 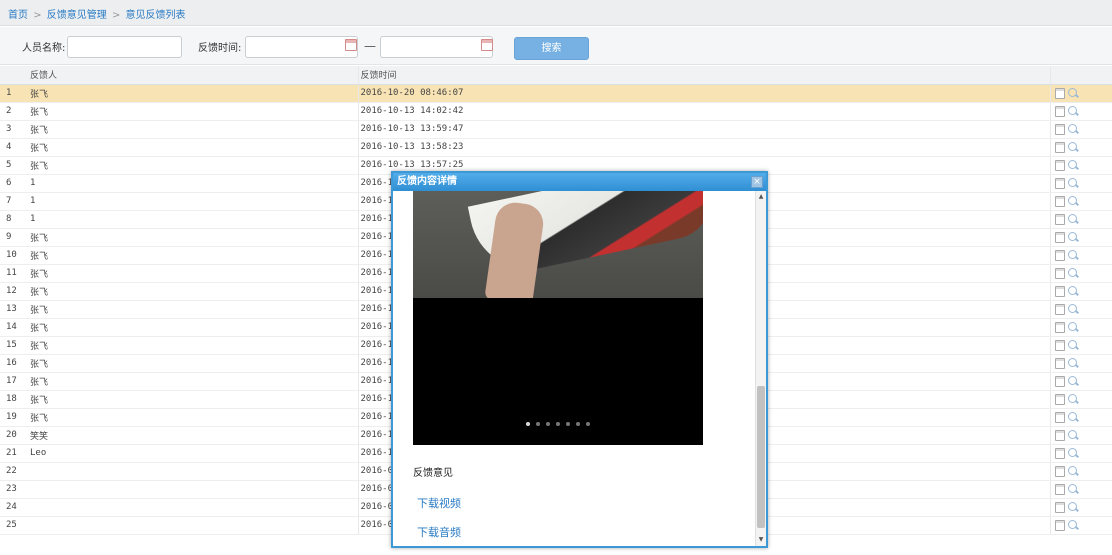 I want to click on breadcrumb: 首页 > 反馈意见管理 > 意见反馈列表, so click(x=556, y=13).